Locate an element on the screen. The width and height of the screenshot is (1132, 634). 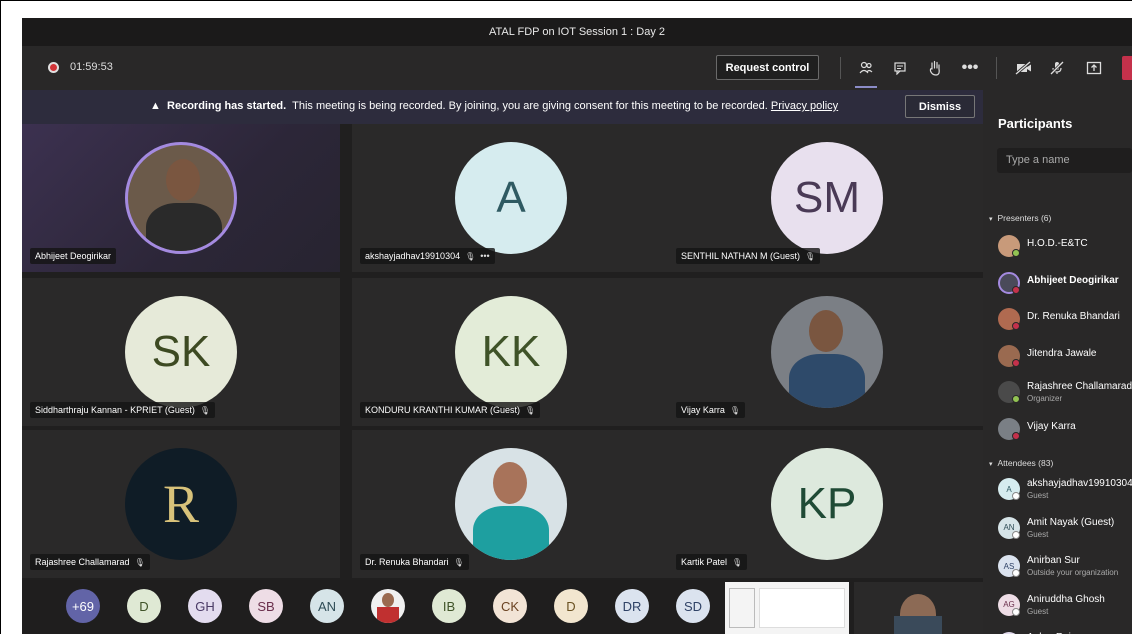
video-tile: SM SENTHIL NATHAN M (Guest) 🎙 is located at coordinates (827, 198).